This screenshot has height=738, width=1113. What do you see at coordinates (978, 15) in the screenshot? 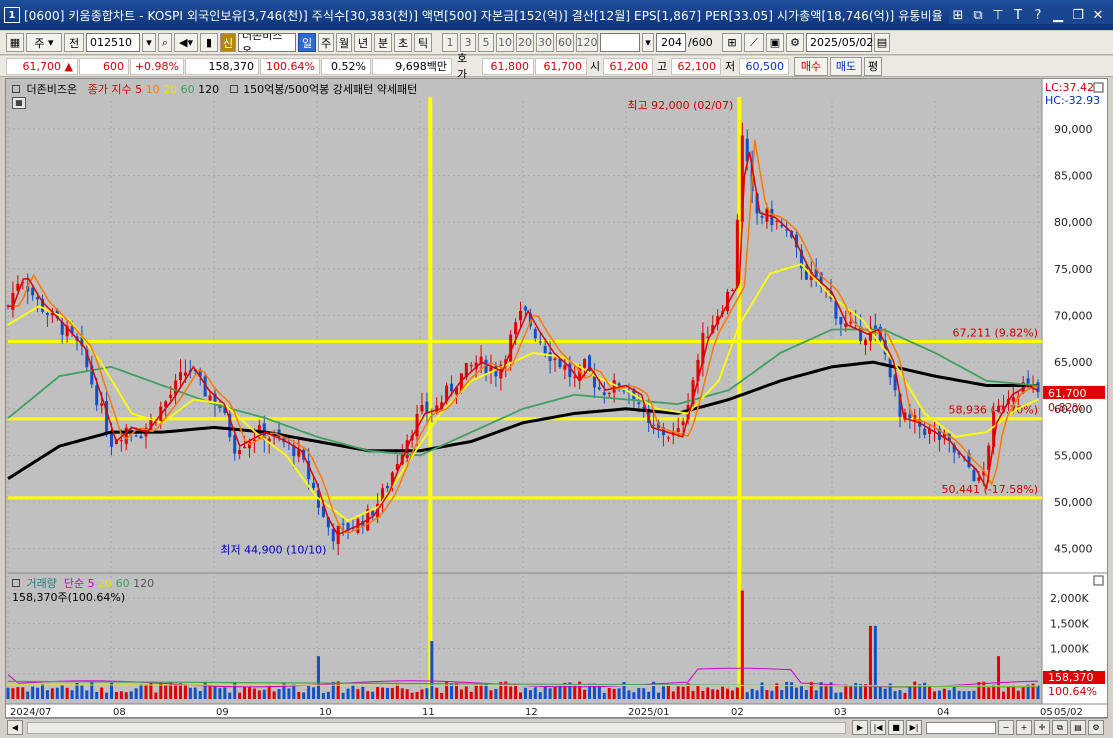
I see `link-window-icon: ⧉` at bounding box center [978, 15].